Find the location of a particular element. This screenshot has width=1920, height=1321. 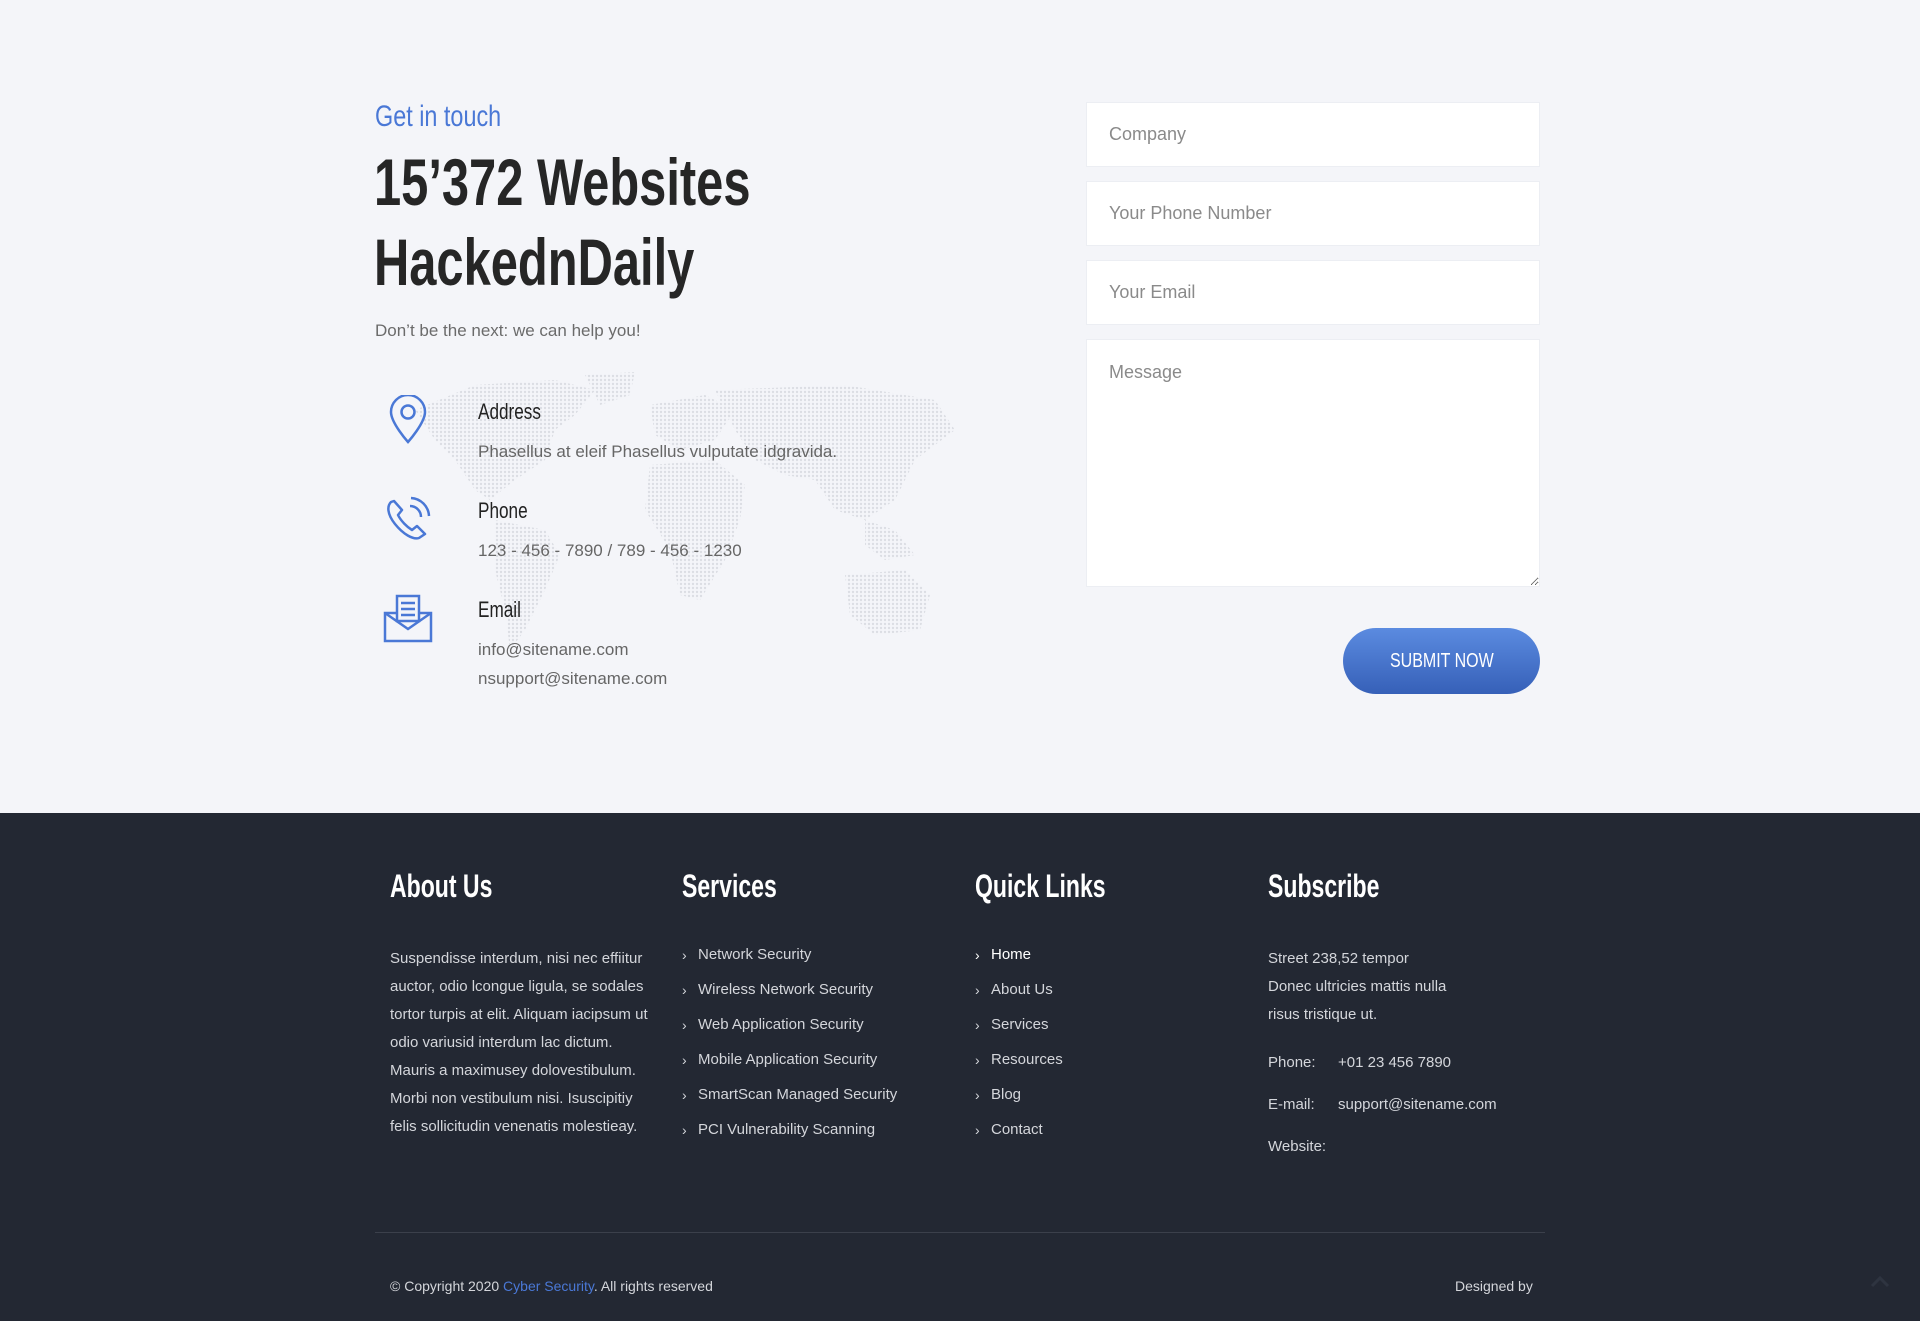

services-link: › Wireless Network Security is located at coordinates (789, 997).